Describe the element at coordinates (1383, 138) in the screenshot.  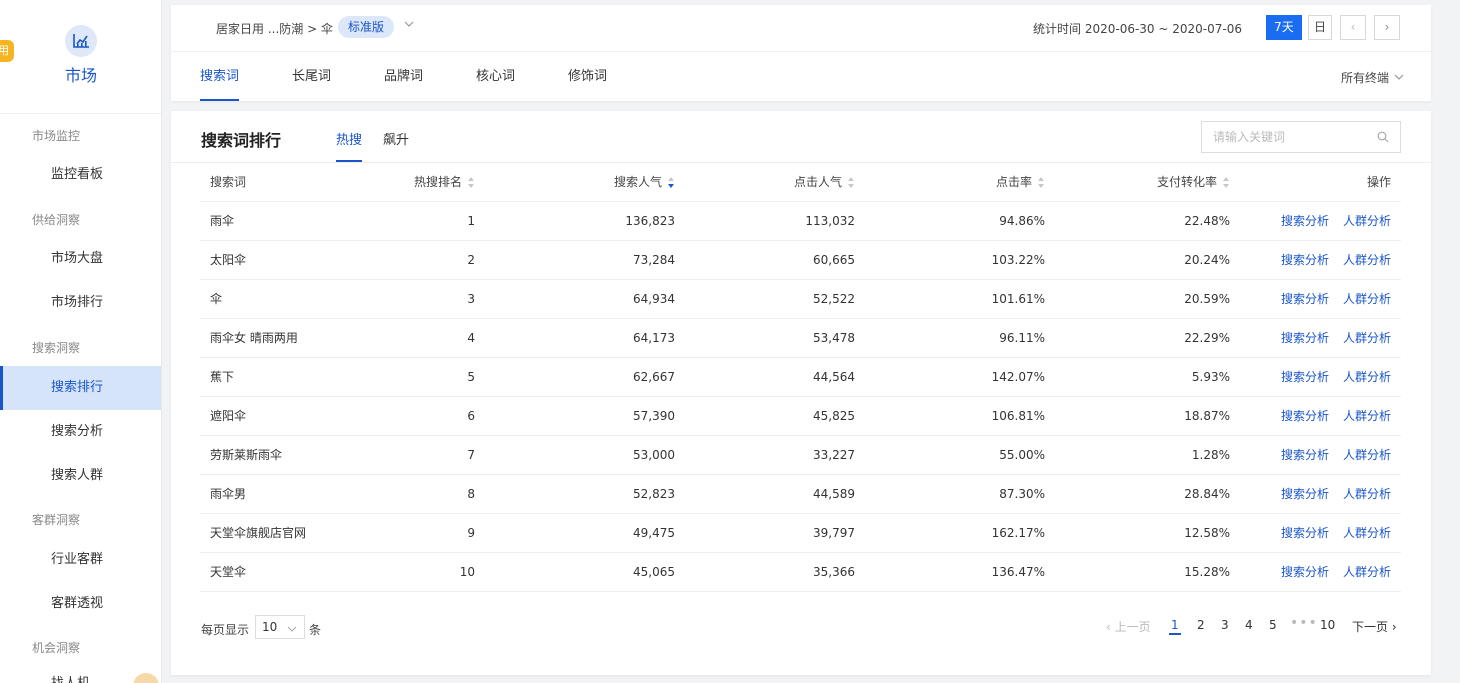
I see `search-icon` at that location.